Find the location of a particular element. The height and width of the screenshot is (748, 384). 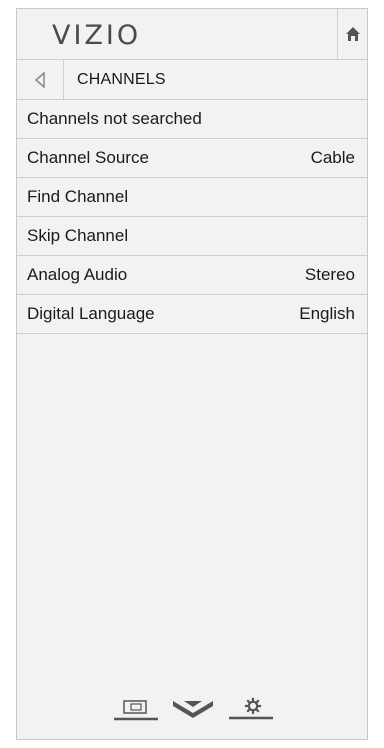

menu-item-find-channel: Find Channel is located at coordinates (192, 197).